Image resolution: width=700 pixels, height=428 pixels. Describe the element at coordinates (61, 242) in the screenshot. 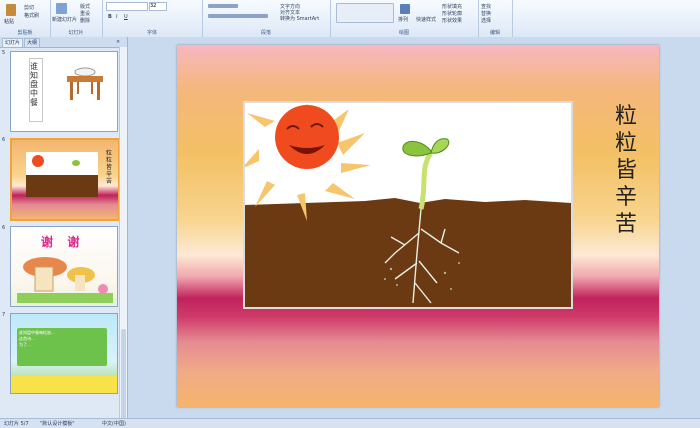

I see `thanks-text: 谢 谢` at that location.